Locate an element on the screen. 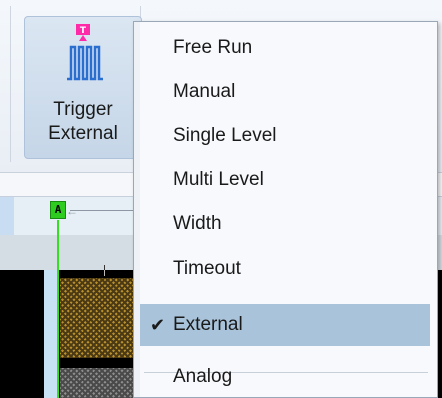 This screenshot has width=442, height=398. checkmark-icon: ✔ is located at coordinates (158, 325).